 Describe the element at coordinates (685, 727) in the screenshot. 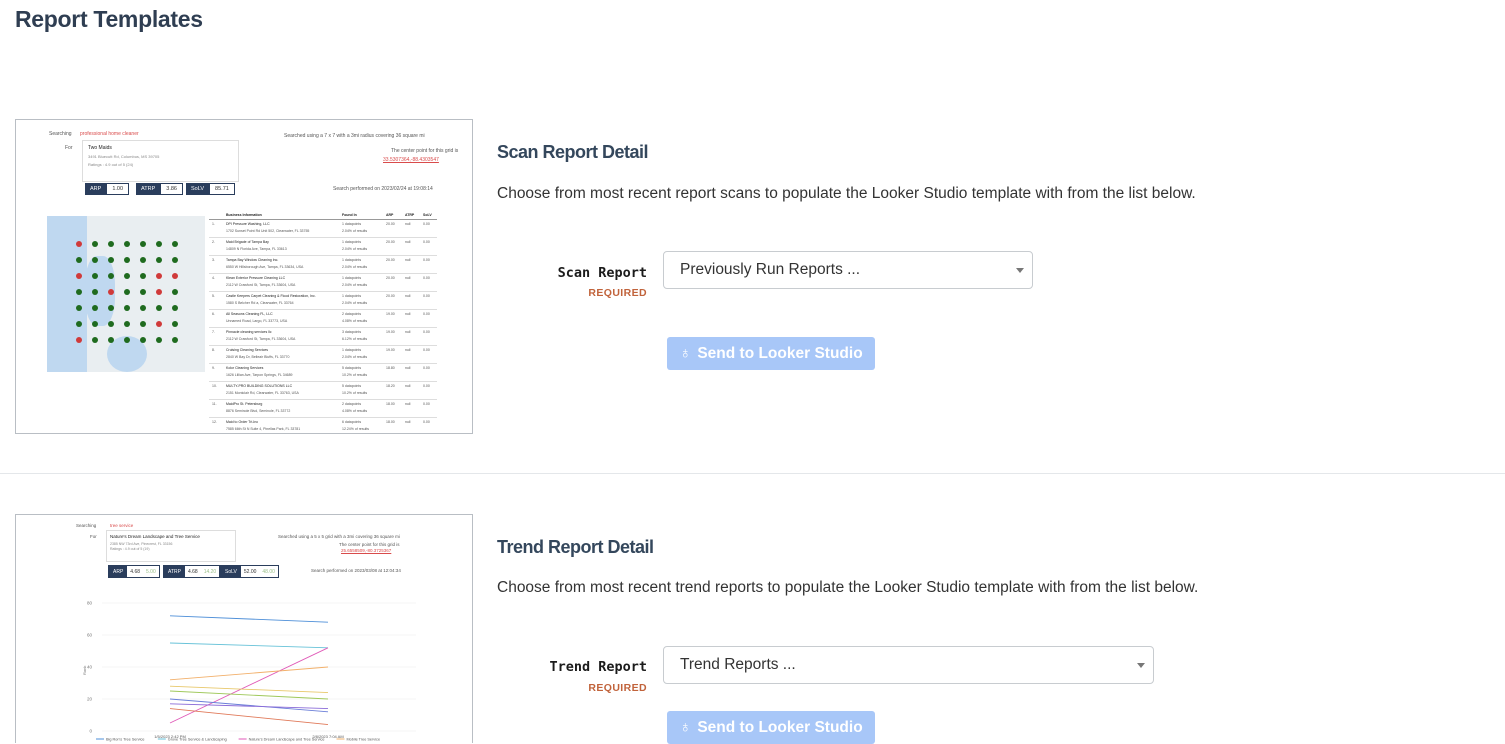

I see `looker-icon: ♁` at that location.